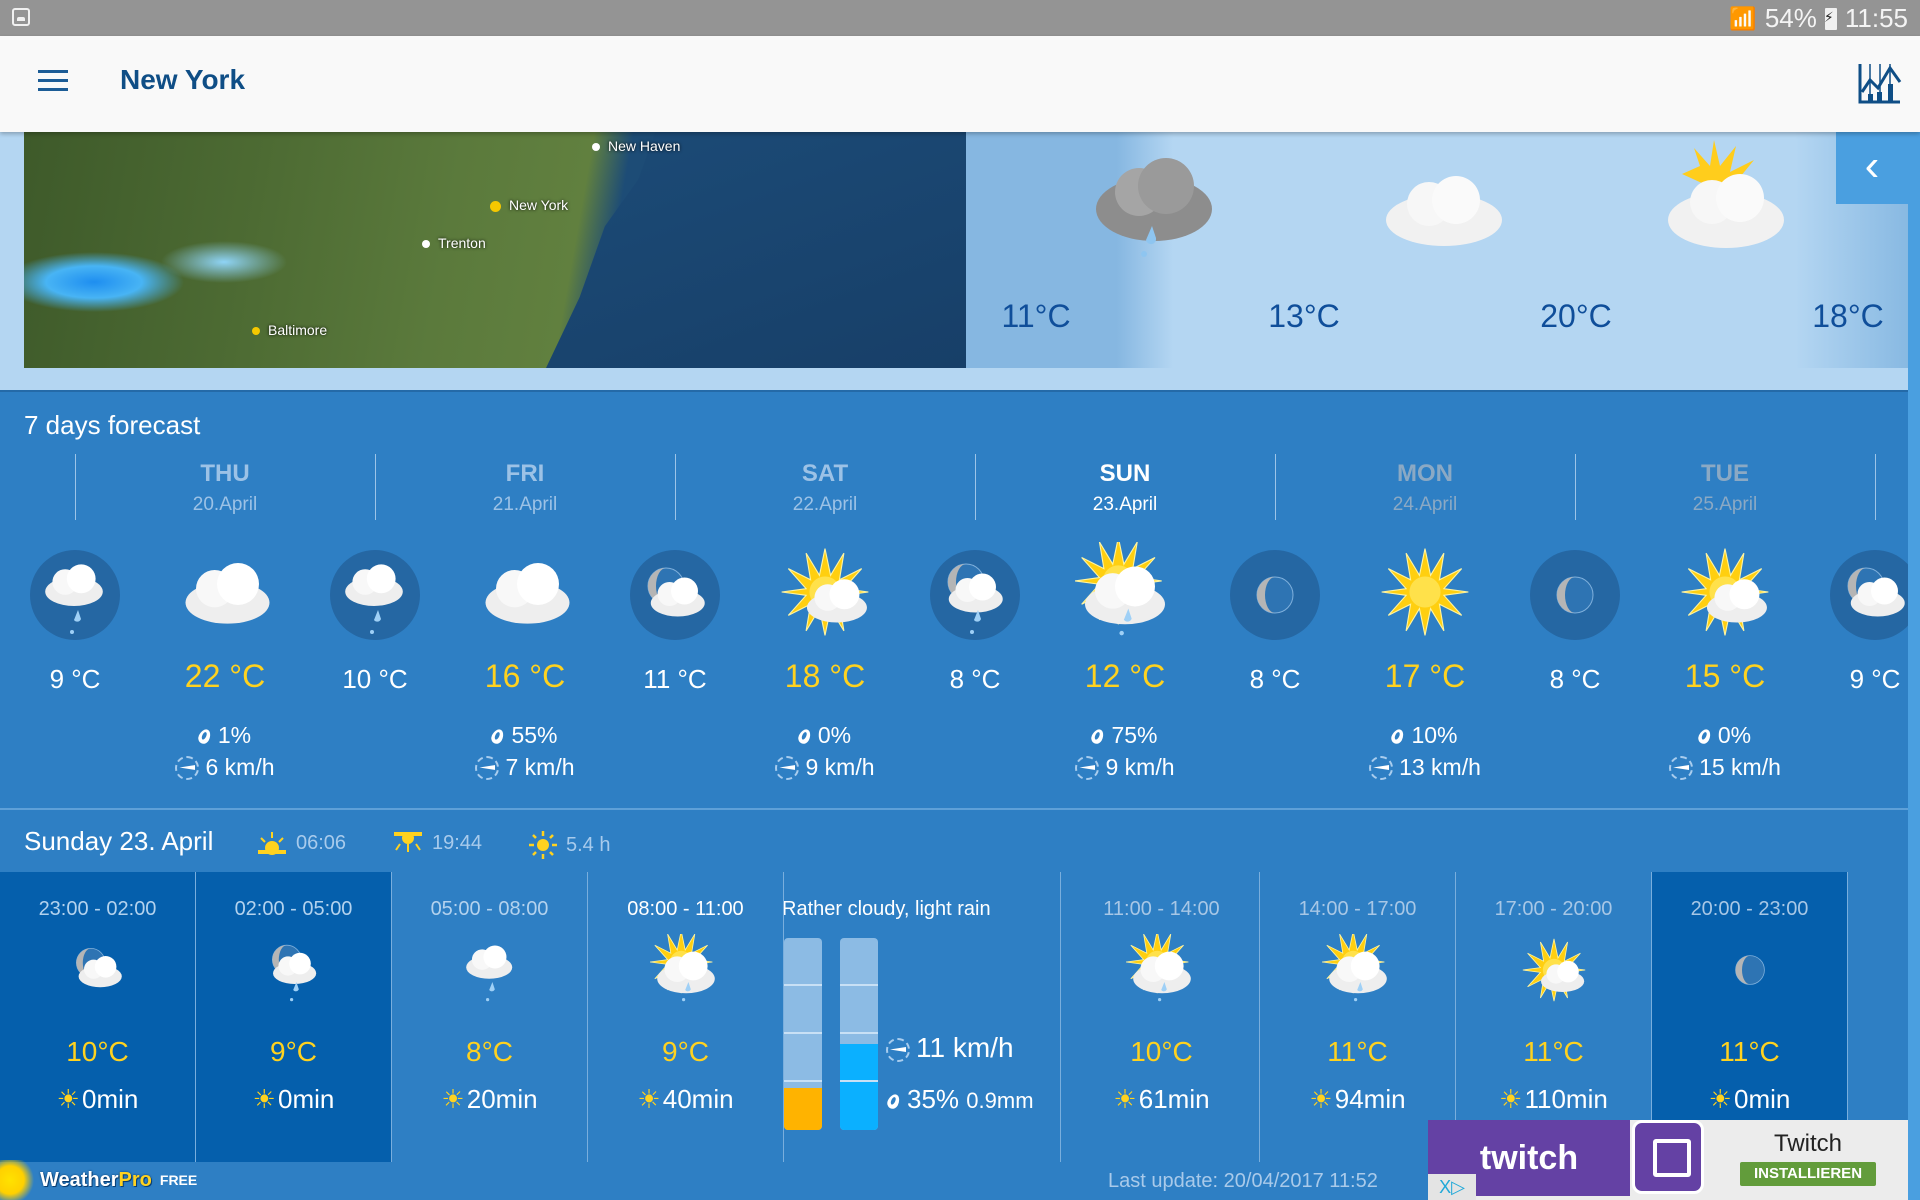  What do you see at coordinates (1668, 1157) in the screenshot?
I see `twitch-app-icon` at bounding box center [1668, 1157].